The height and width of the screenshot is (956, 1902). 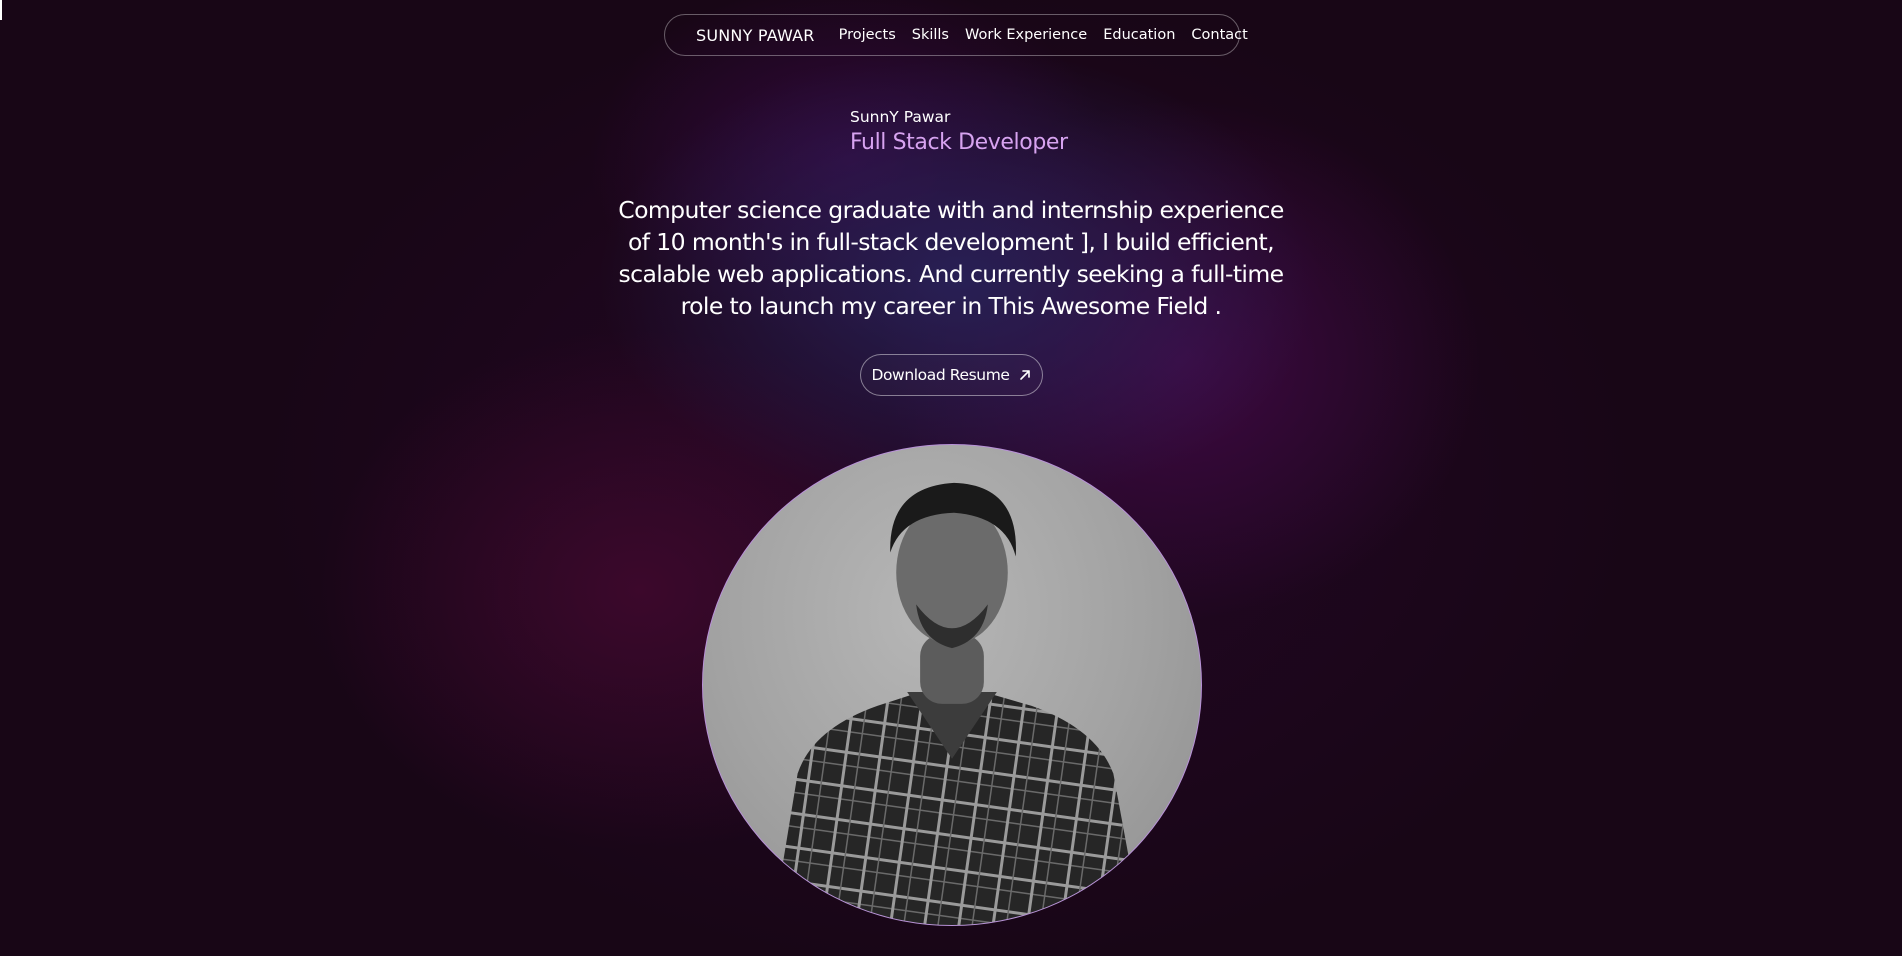 I want to click on hero-name: SunnY Pawar, so click(x=900, y=117).